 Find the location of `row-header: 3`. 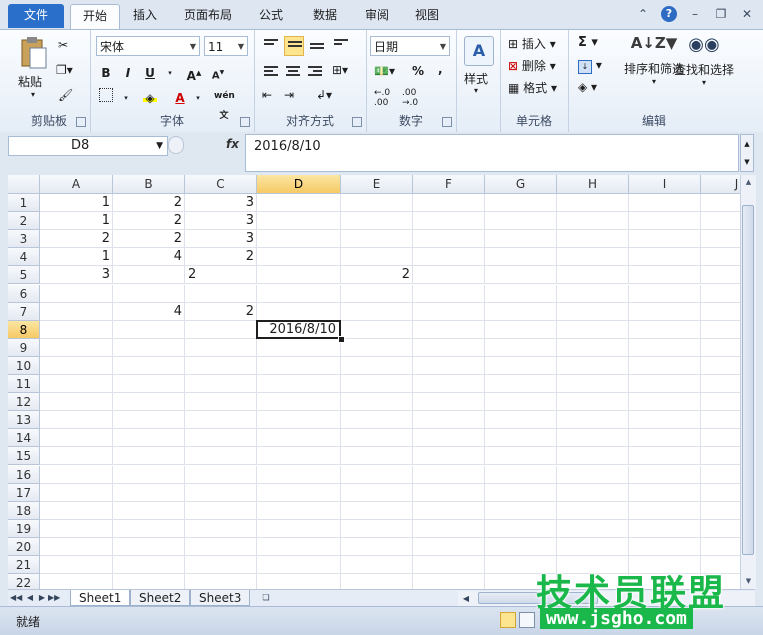

row-header: 3 is located at coordinates (24, 239).